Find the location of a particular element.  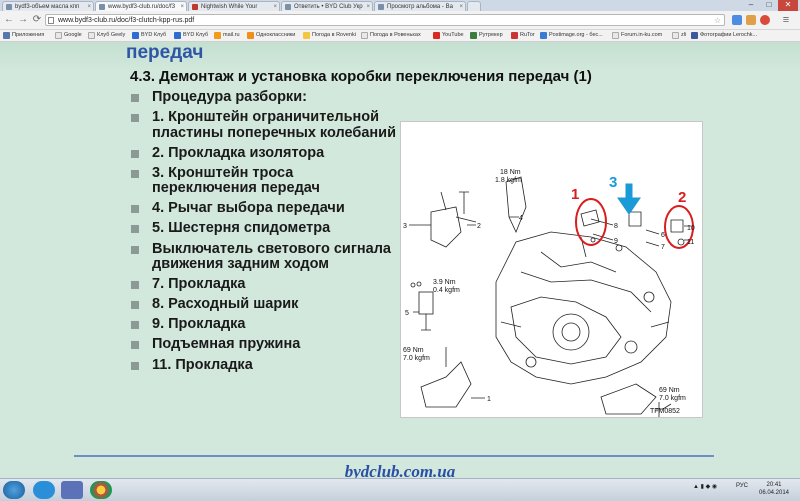

tab-title: Nightwish While Your is located at coordinates (229, 7).